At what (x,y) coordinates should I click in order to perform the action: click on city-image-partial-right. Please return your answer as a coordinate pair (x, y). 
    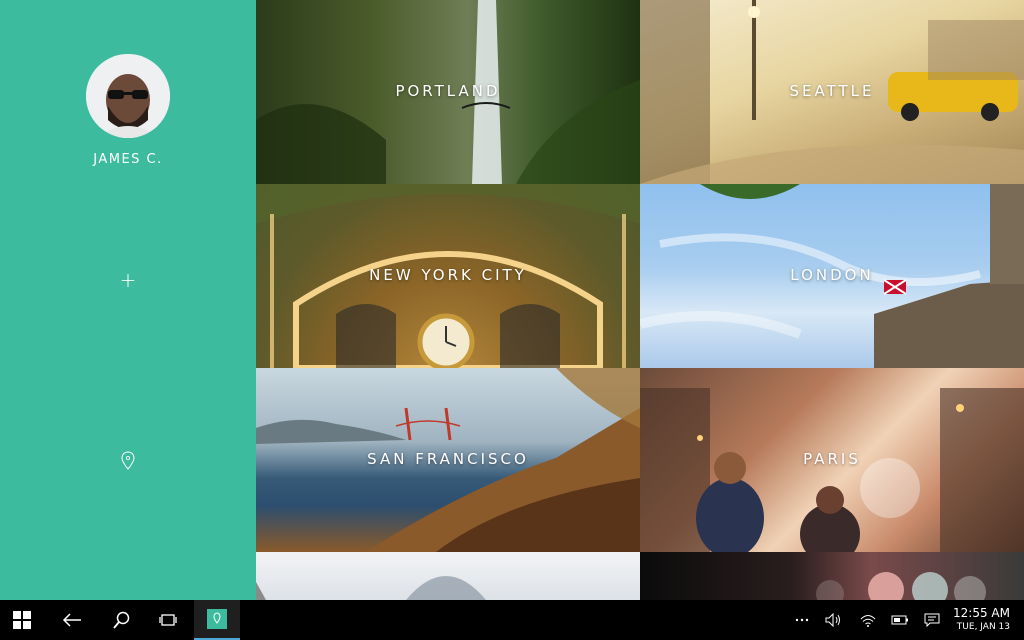
    Looking at the image, I should click on (832, 576).